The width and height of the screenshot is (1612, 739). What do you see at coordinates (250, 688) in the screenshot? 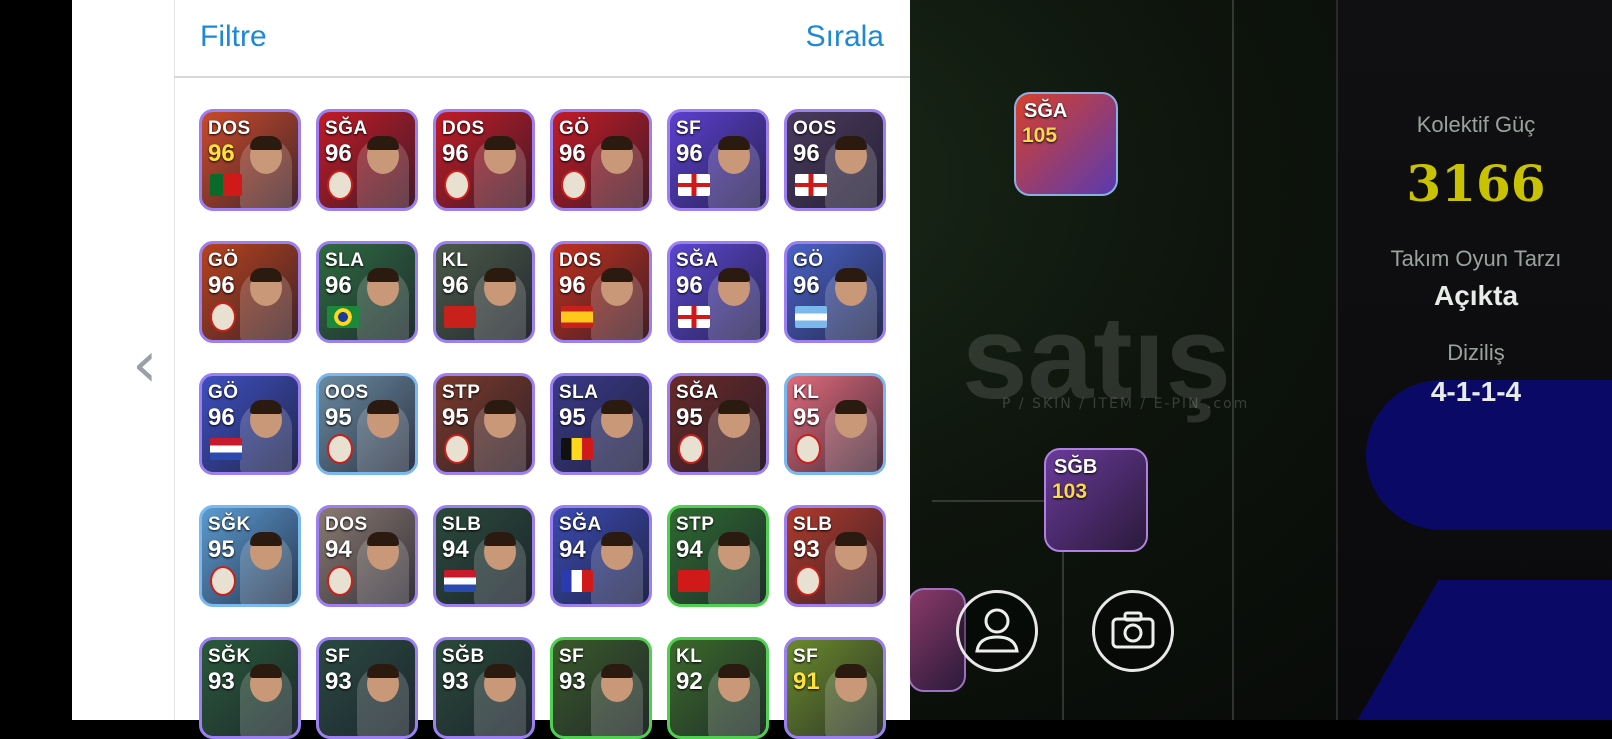
I see `player-card: SĞK 93` at bounding box center [250, 688].